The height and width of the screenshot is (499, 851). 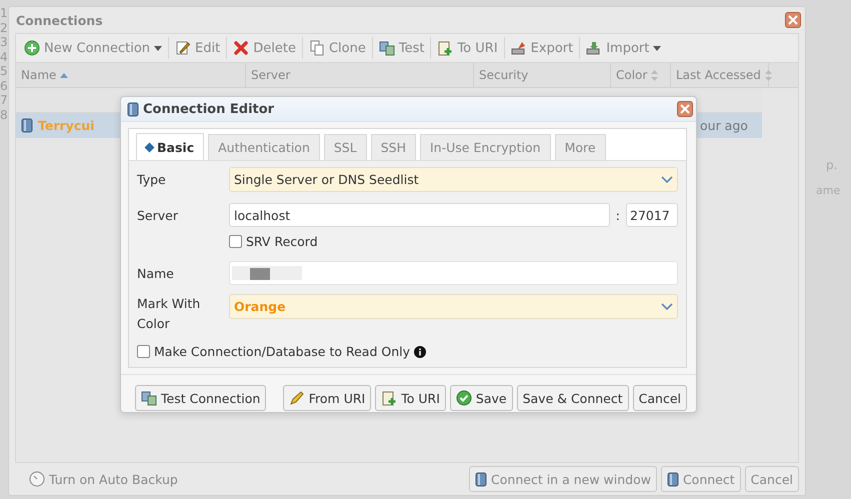 What do you see at coordinates (169, 314) in the screenshot?
I see `field-label: Mark With Color` at bounding box center [169, 314].